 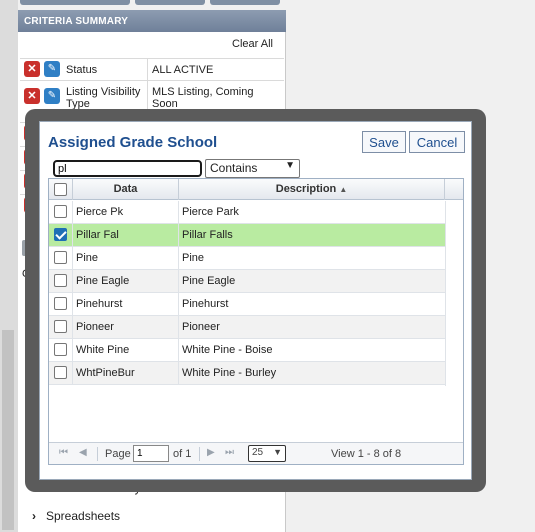 I want to click on cell-description: Pillar Falls, so click(x=207, y=235).